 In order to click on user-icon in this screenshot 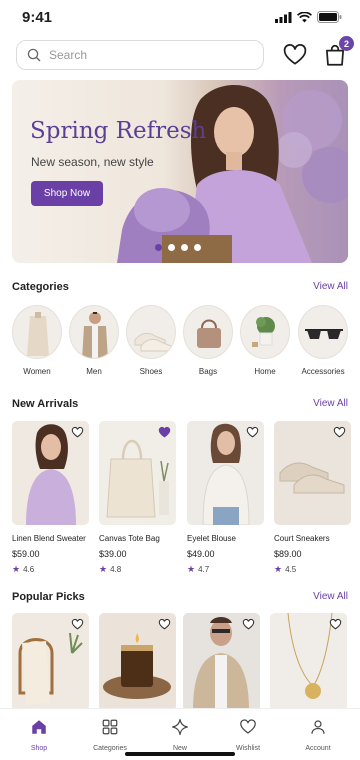, I will do `click(318, 727)`.